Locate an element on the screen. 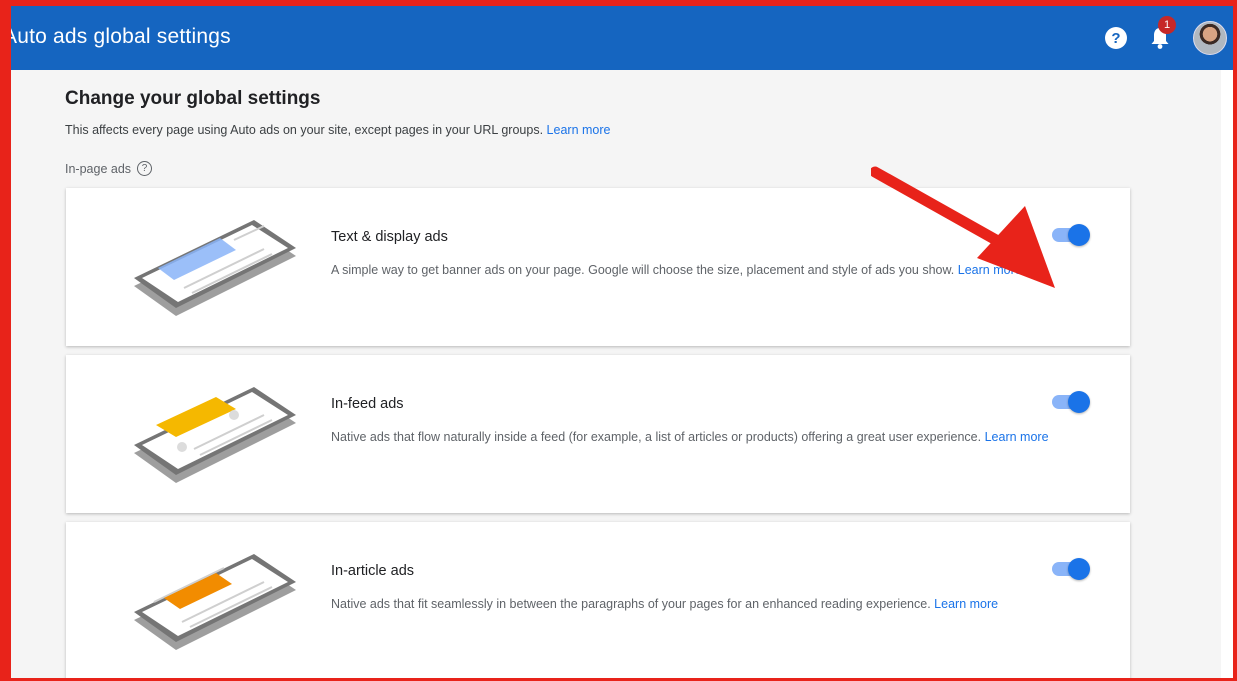 This screenshot has height=681, width=1237. app-bar-title-wrap: Auto ads global settings is located at coordinates (161, 38).